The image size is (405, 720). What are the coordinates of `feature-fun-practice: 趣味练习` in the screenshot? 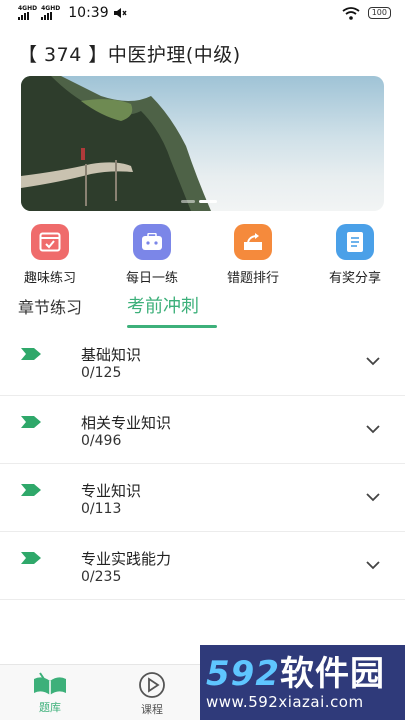 It's located at (50, 255).